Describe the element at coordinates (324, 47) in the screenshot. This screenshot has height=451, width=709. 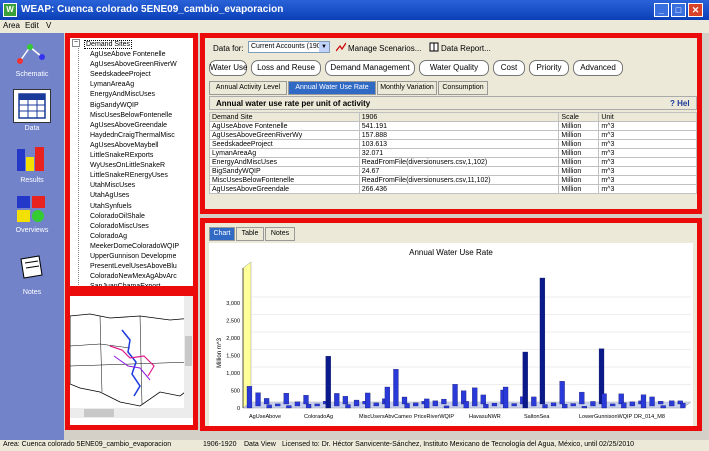
I see `chevron-down-icon: ▼` at that location.